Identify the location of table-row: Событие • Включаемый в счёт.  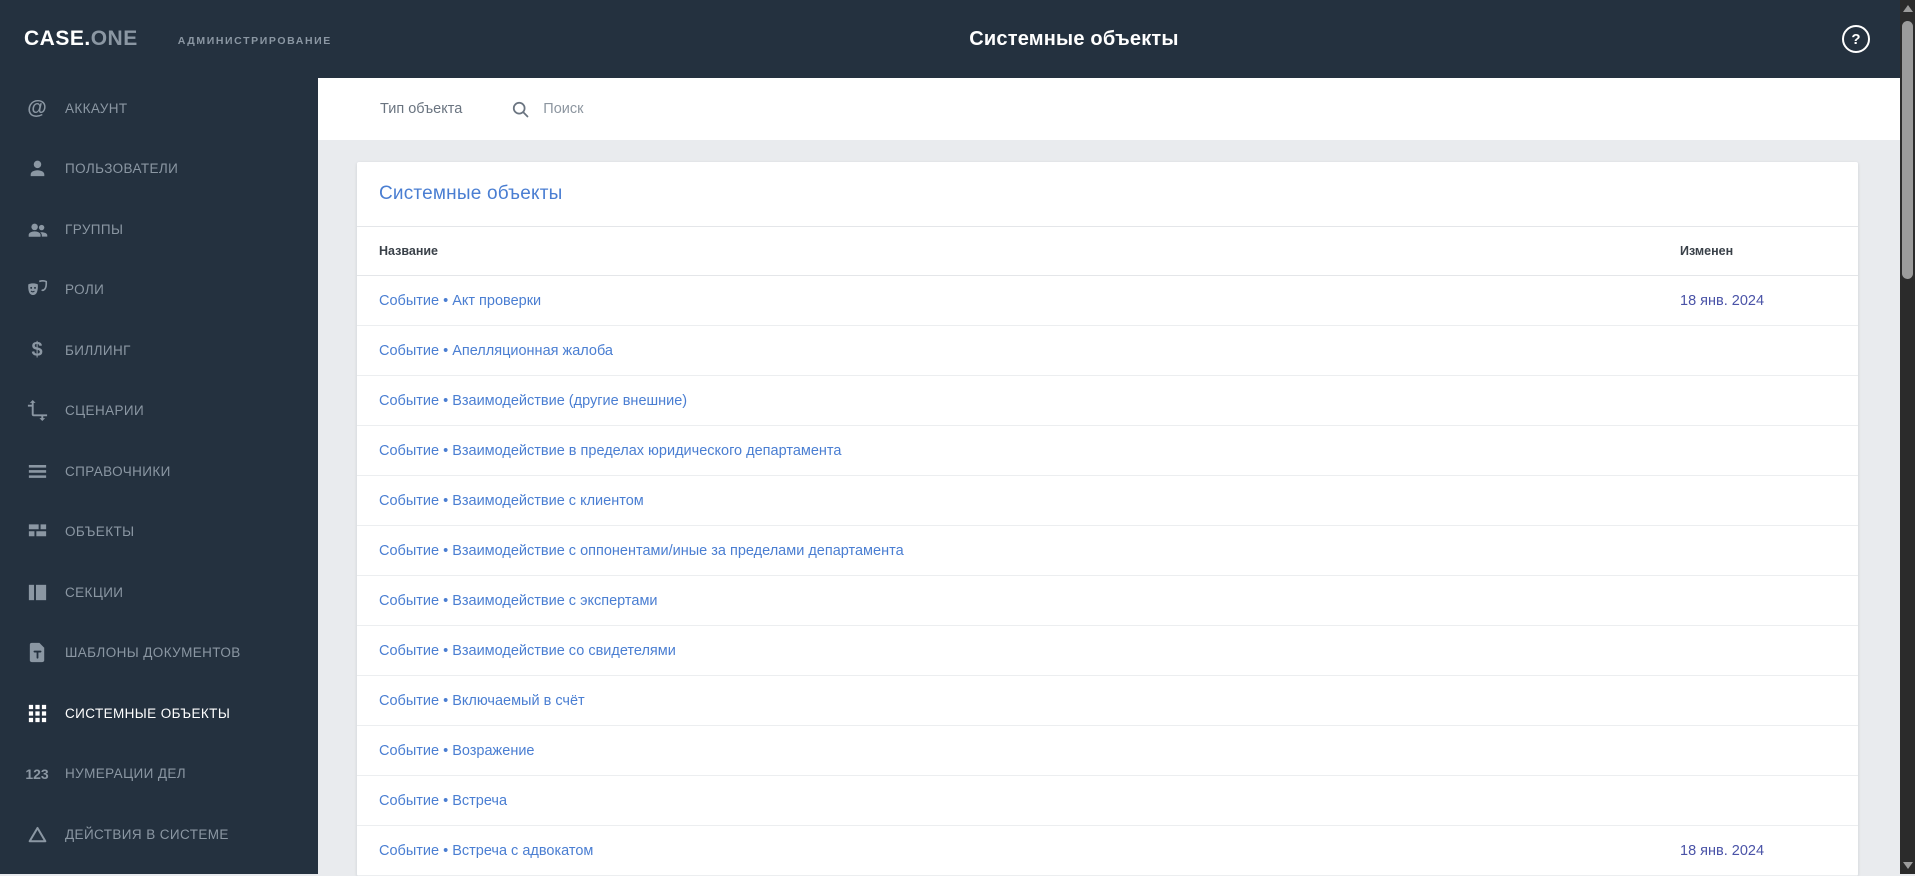
(1107, 701).